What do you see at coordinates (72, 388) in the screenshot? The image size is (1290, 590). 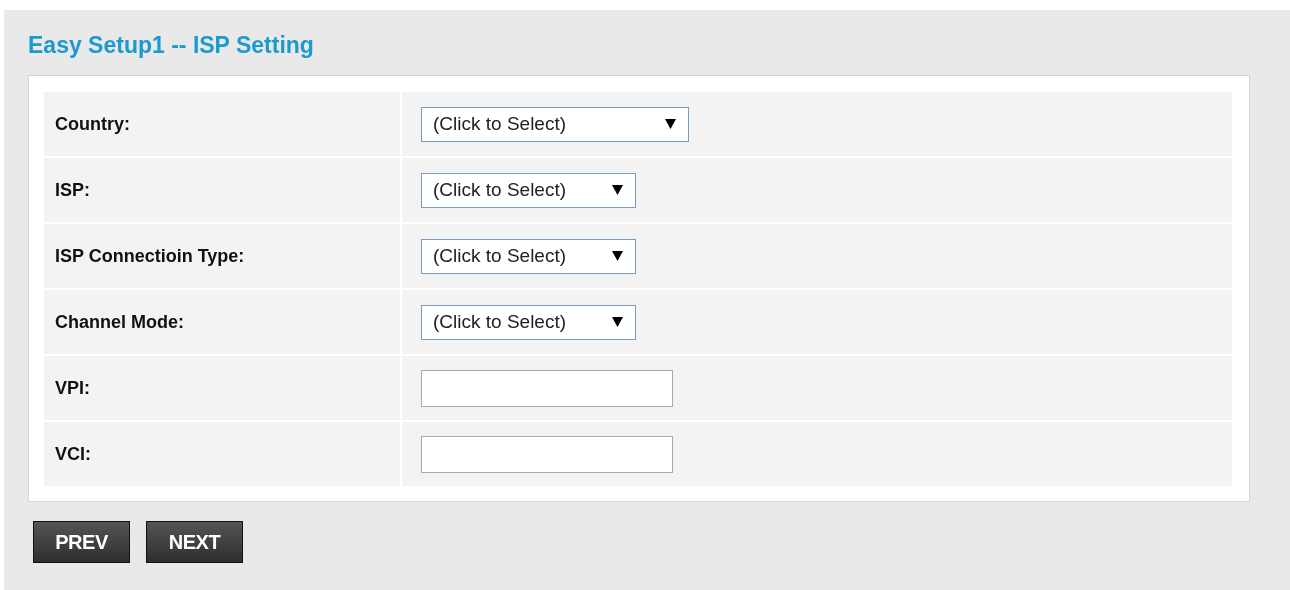 I see `field-label: VPI:` at bounding box center [72, 388].